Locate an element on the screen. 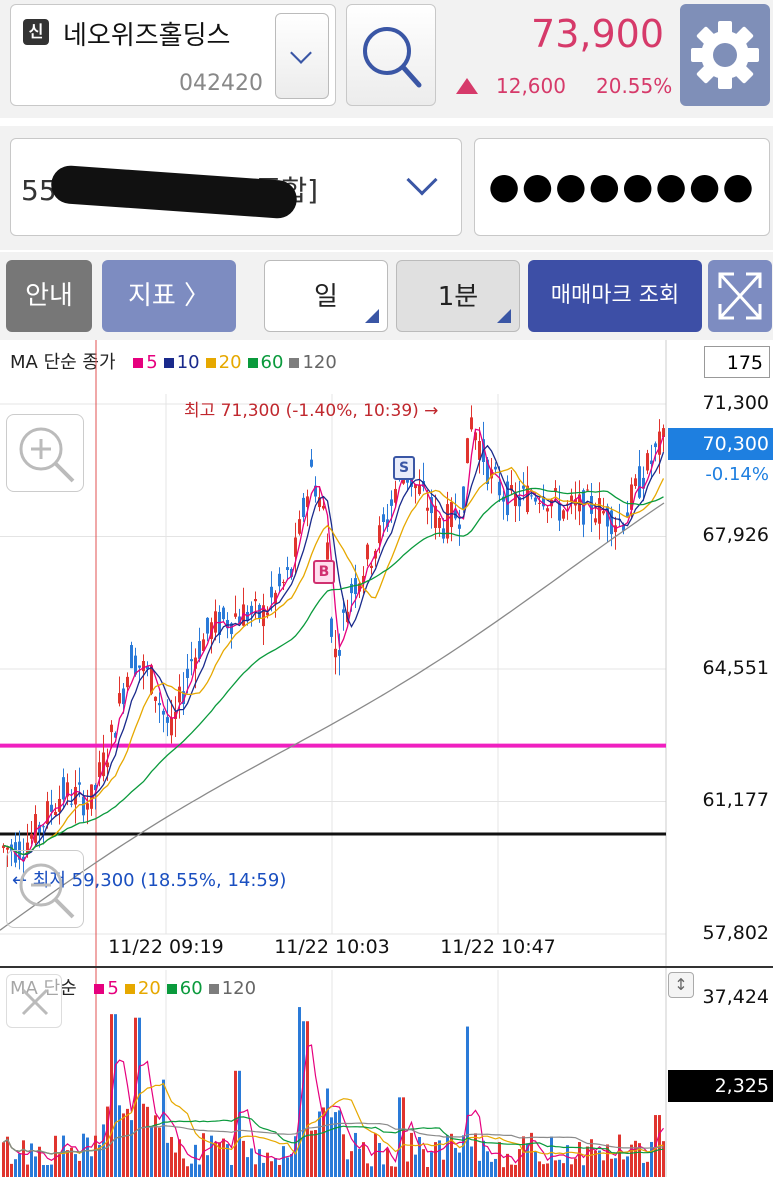 The height and width of the screenshot is (1177, 773). stock-dropdown-button is located at coordinates (302, 56).